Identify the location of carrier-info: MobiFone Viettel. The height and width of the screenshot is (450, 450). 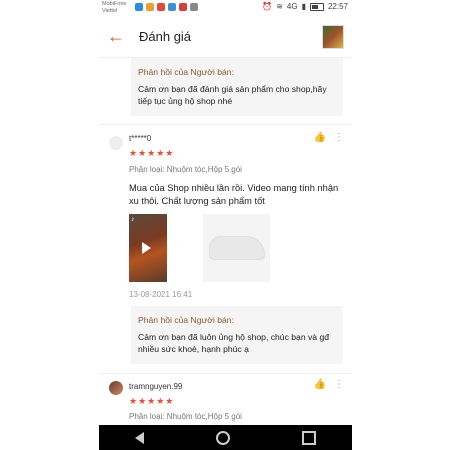
(114, 7).